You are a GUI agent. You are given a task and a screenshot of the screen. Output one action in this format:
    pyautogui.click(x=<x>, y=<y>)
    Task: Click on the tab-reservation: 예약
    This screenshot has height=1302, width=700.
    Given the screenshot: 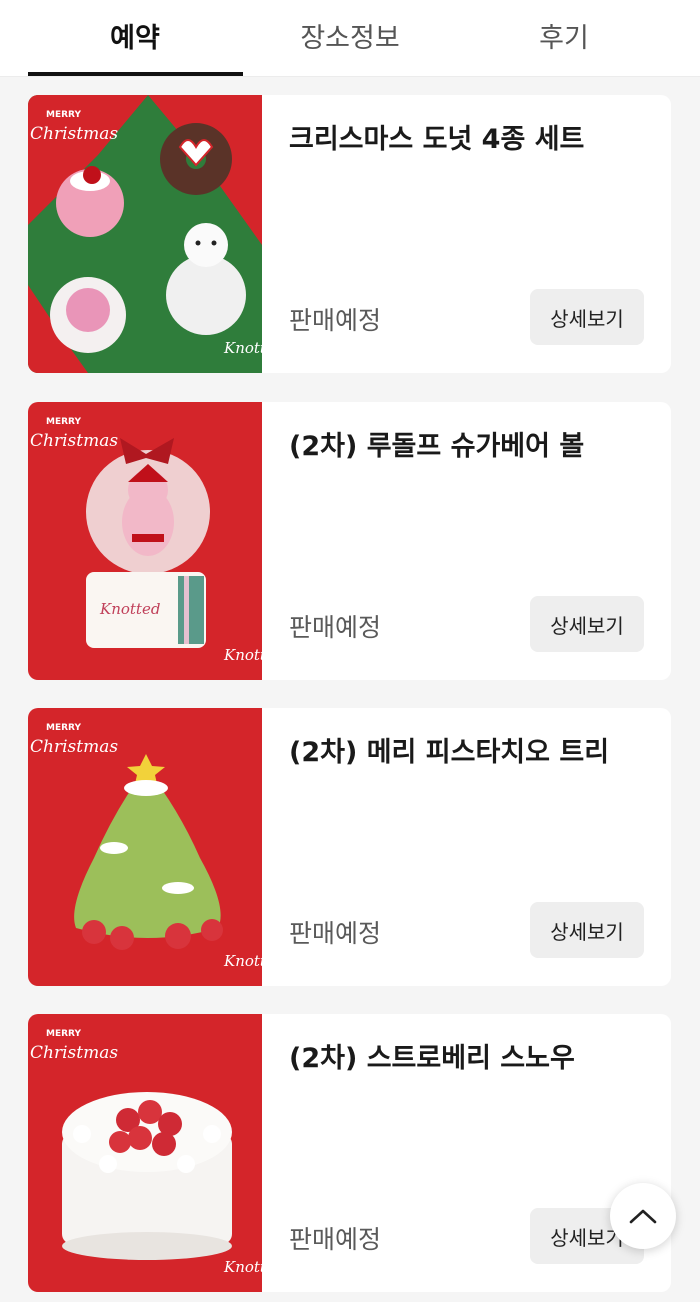 What is the action you would take?
    pyautogui.click(x=135, y=38)
    